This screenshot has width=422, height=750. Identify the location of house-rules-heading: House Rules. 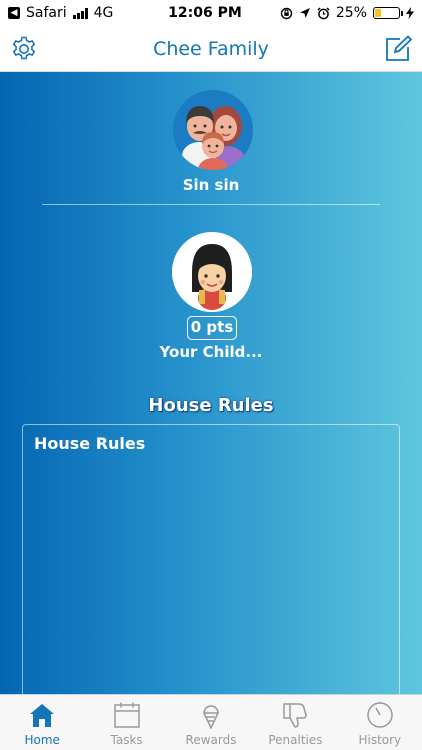
(211, 405).